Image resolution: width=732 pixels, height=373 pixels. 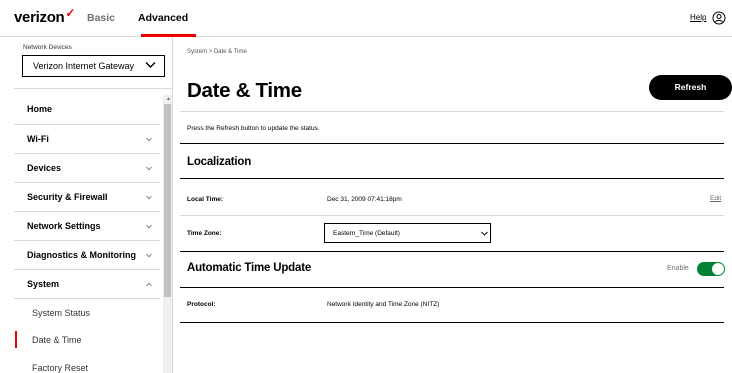 What do you see at coordinates (39, 109) in the screenshot?
I see `sidebar-item-home: Home` at bounding box center [39, 109].